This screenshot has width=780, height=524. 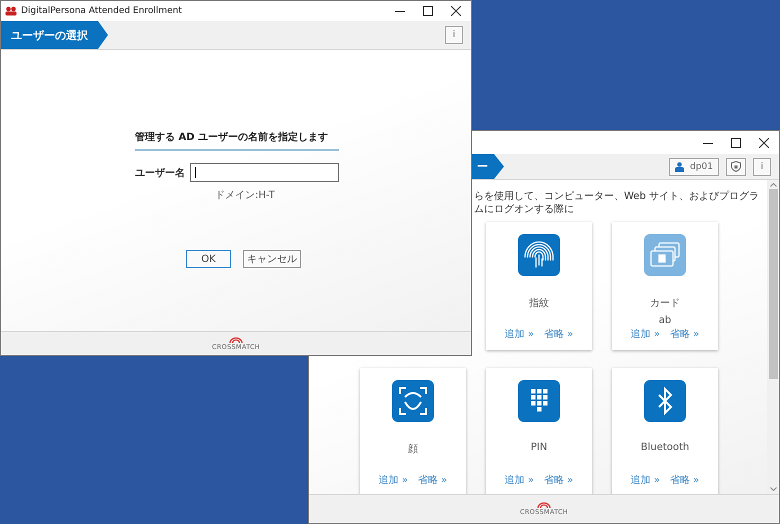 I want to click on description-text: らを使用して、コンピューター、Web サイト、およびプログラムにログオンする際に, so click(x=617, y=203).